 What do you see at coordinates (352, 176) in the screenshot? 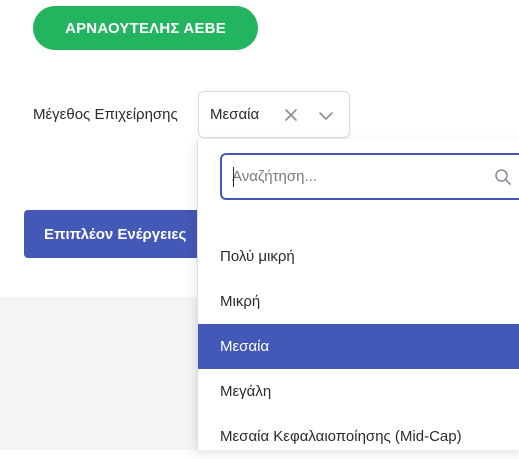
I see `search-input` at bounding box center [352, 176].